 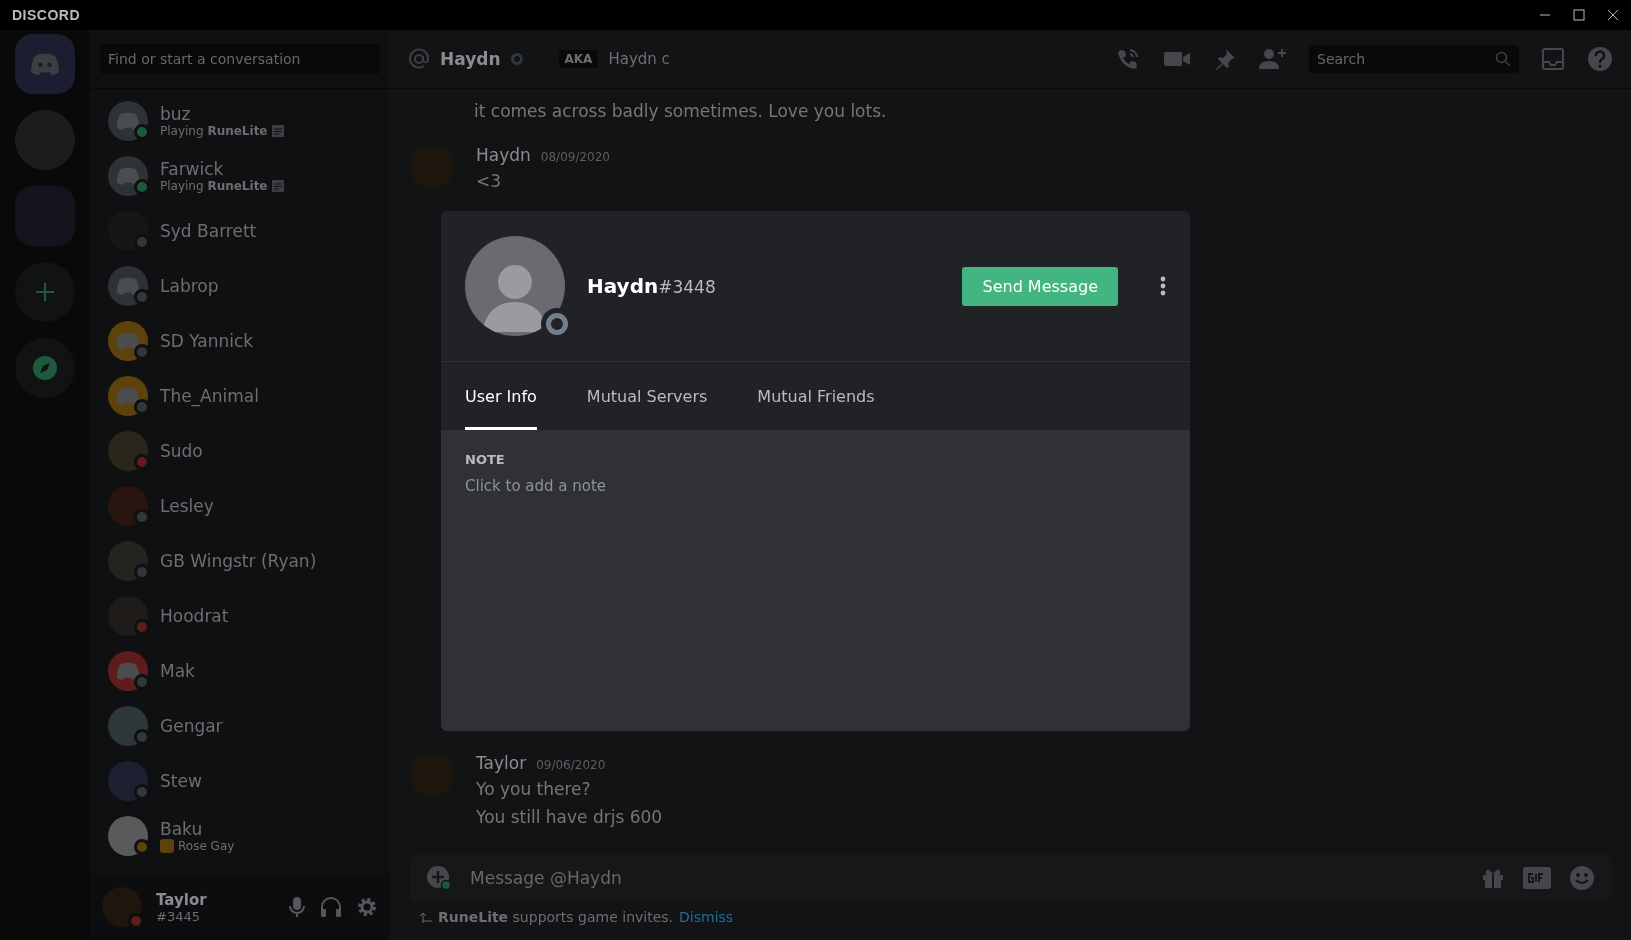 I want to click on friend-name: buz, so click(x=176, y=113).